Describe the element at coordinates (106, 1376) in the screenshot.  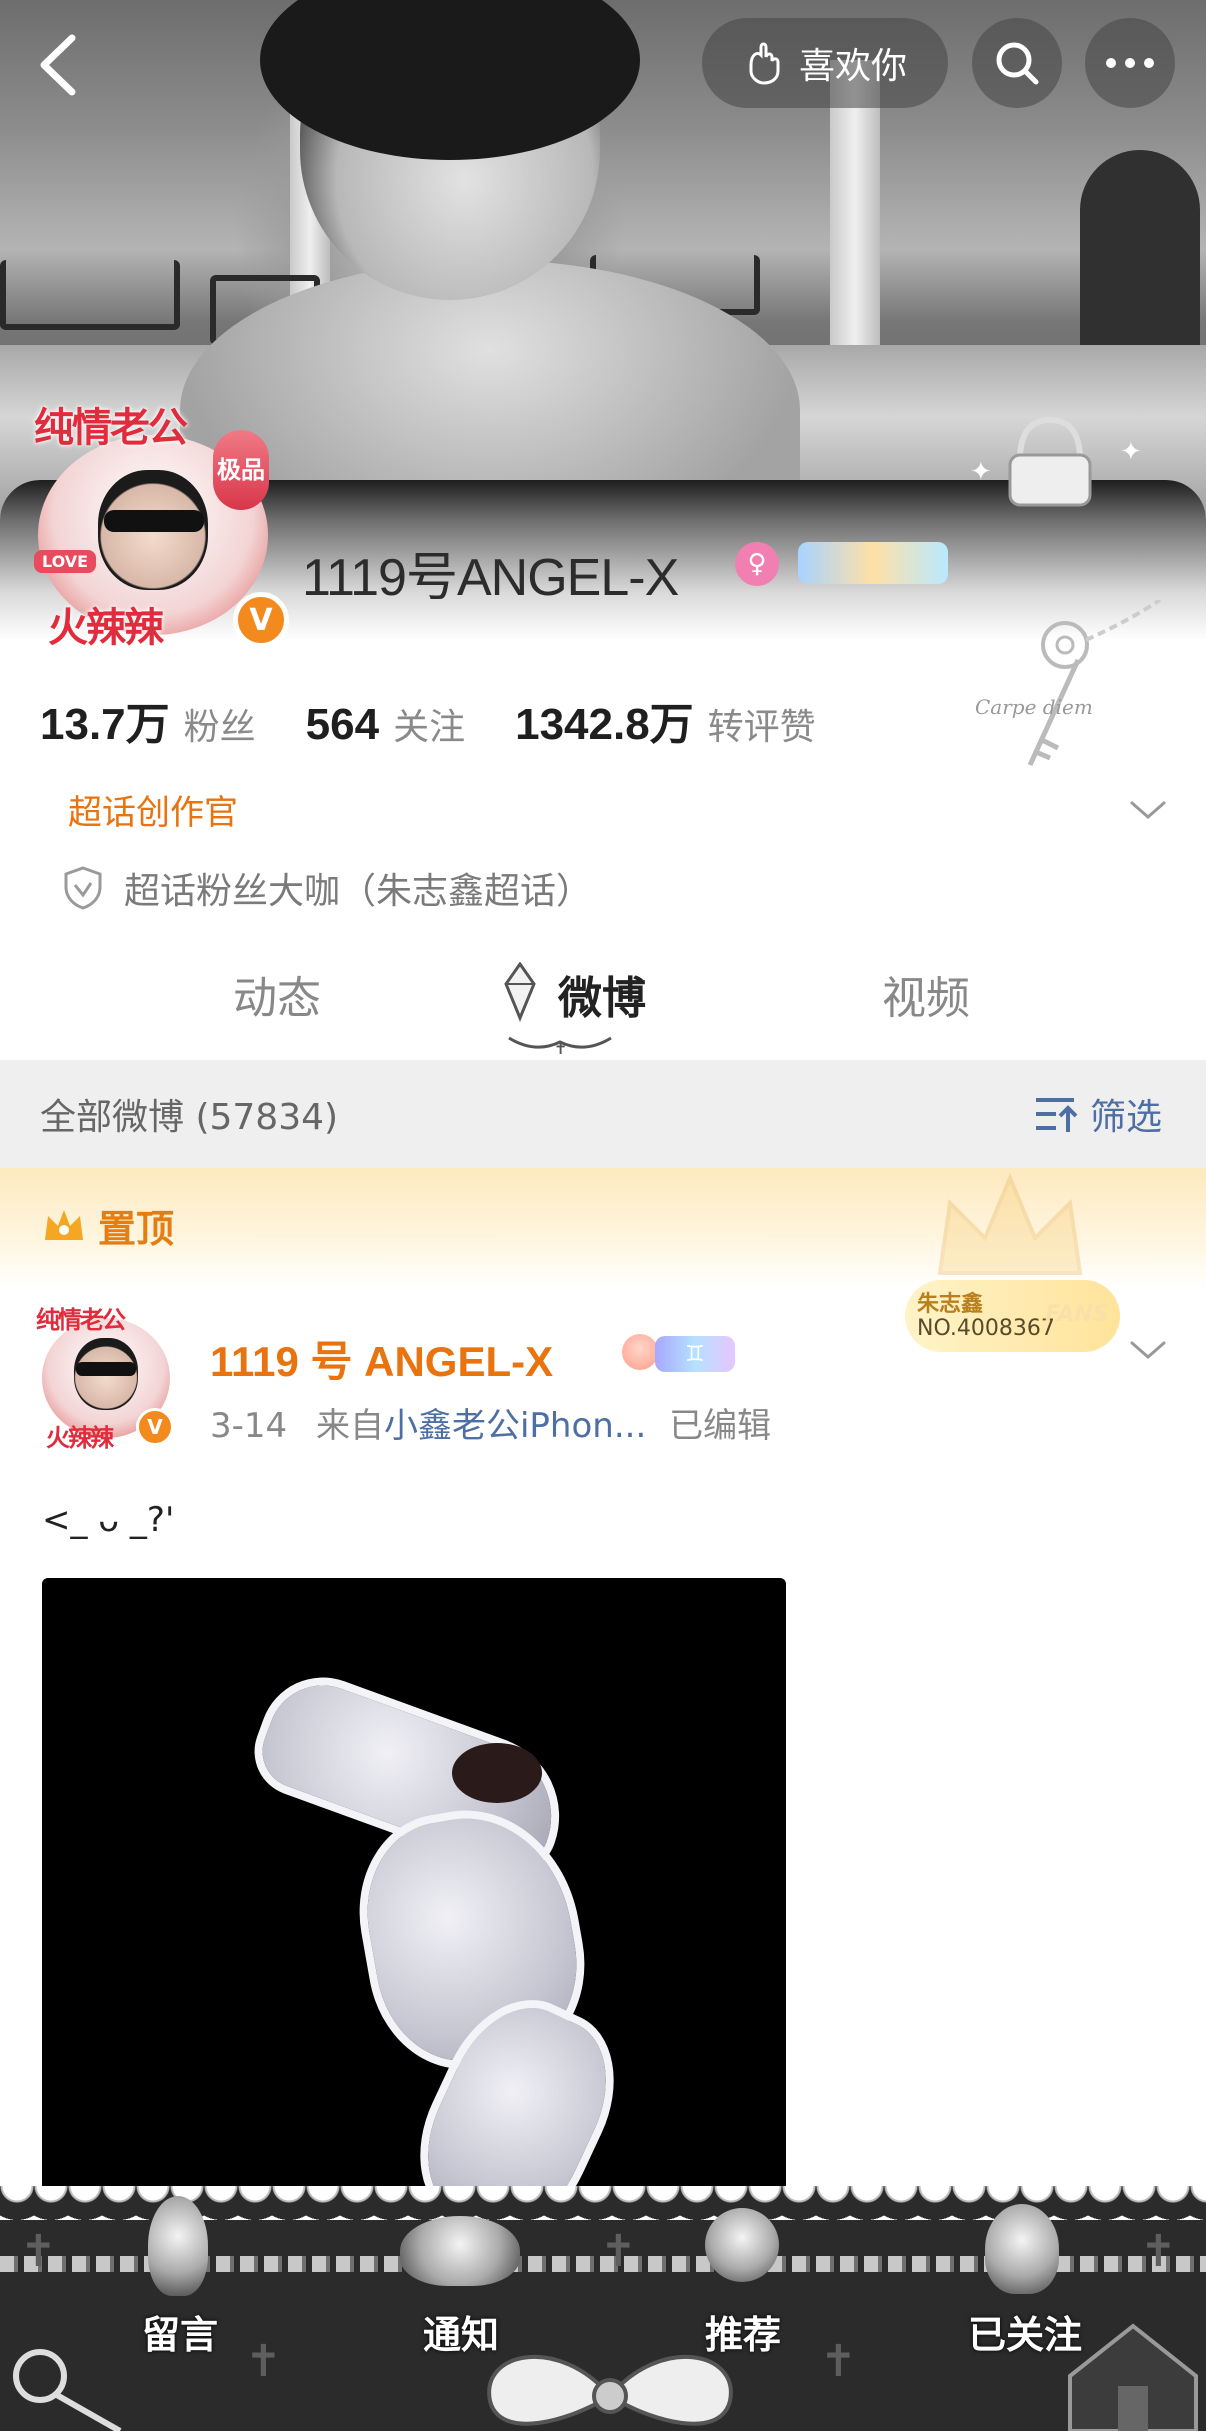
I see `post-author-avatar: 纯情老公 火辣辣 V` at that location.